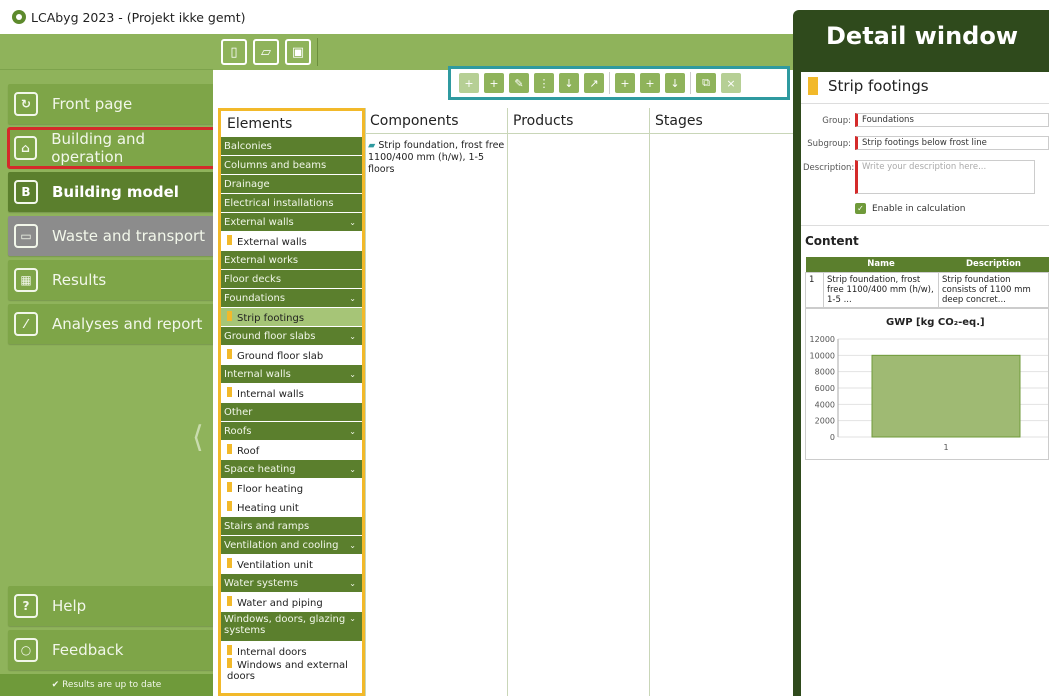  I want to click on subgroup-field: Strip footings below frost line, so click(952, 143).